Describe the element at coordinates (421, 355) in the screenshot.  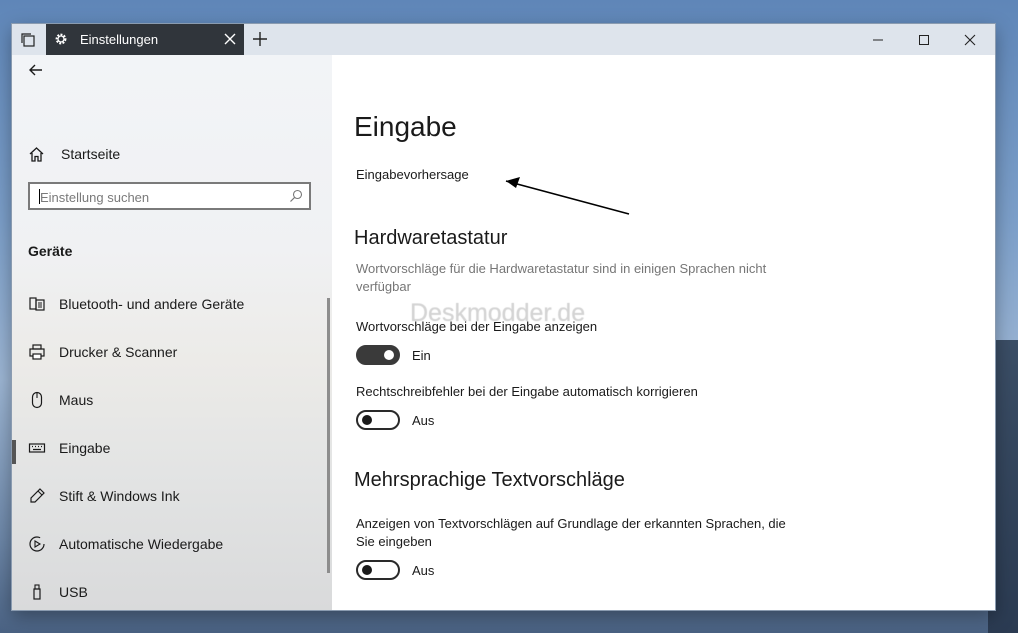
I see `toggle-state: Ein` at that location.